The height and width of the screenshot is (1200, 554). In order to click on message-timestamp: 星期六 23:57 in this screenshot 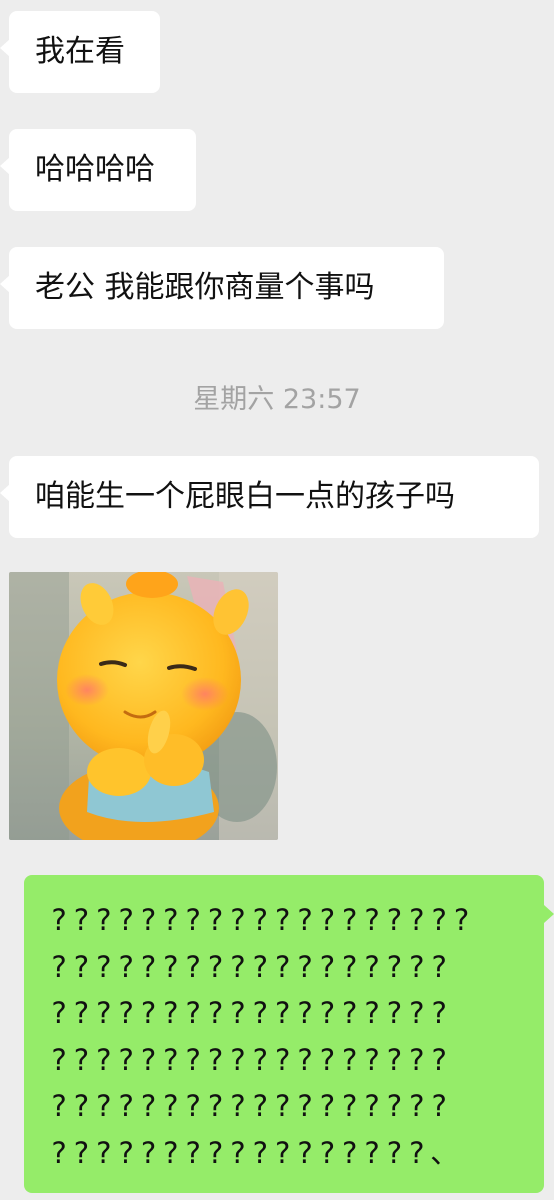, I will do `click(277, 399)`.